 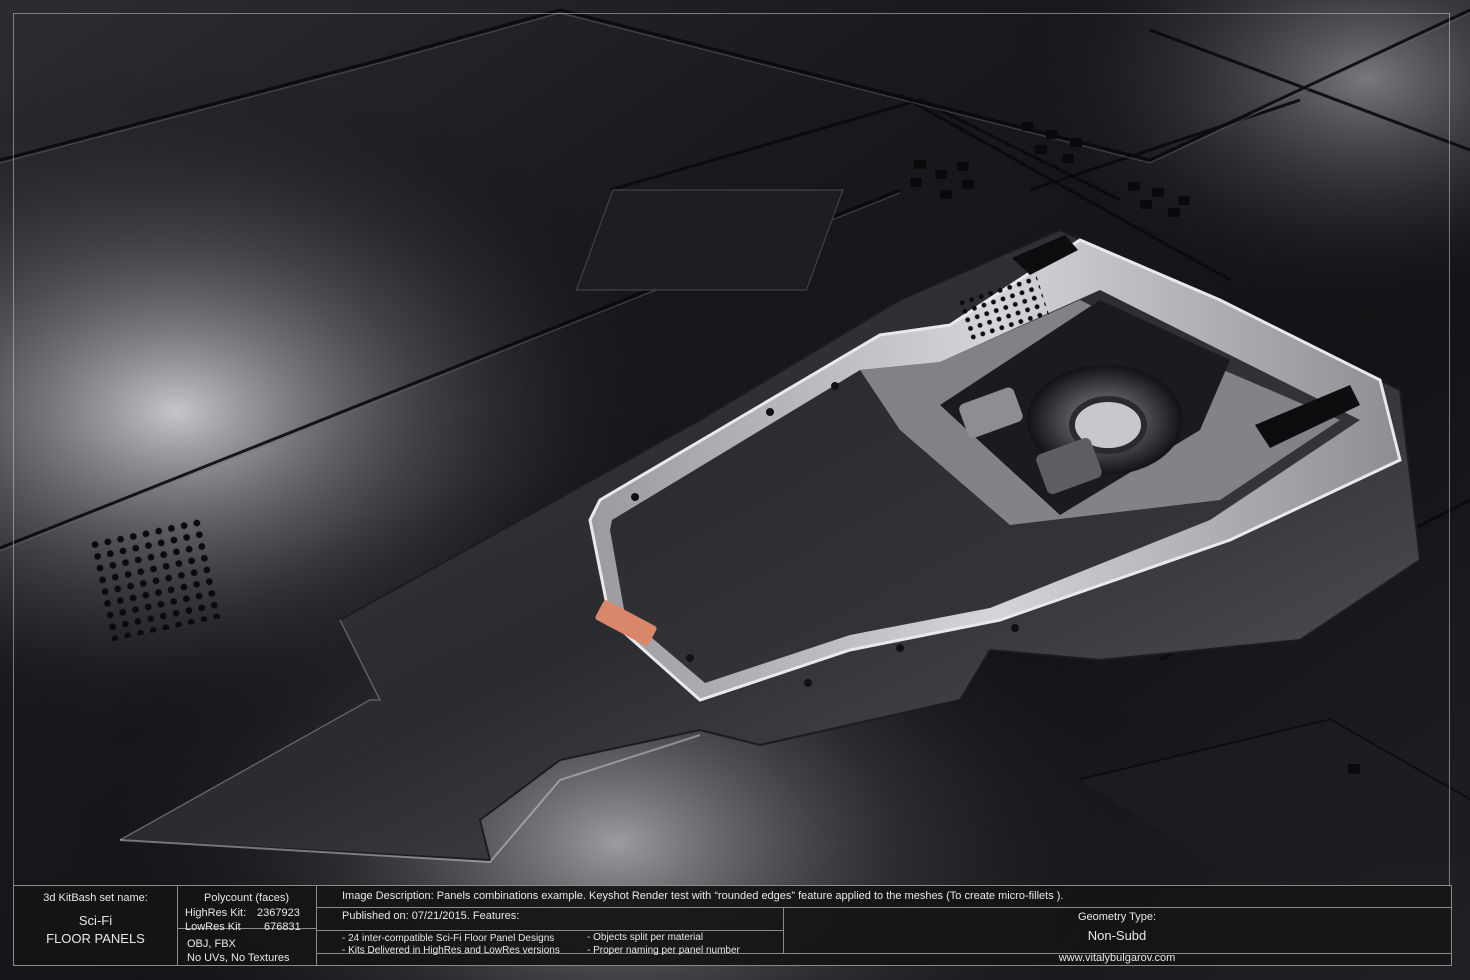 I want to click on published-date: Published on: 07/21/2015. Features:, so click(x=431, y=916).